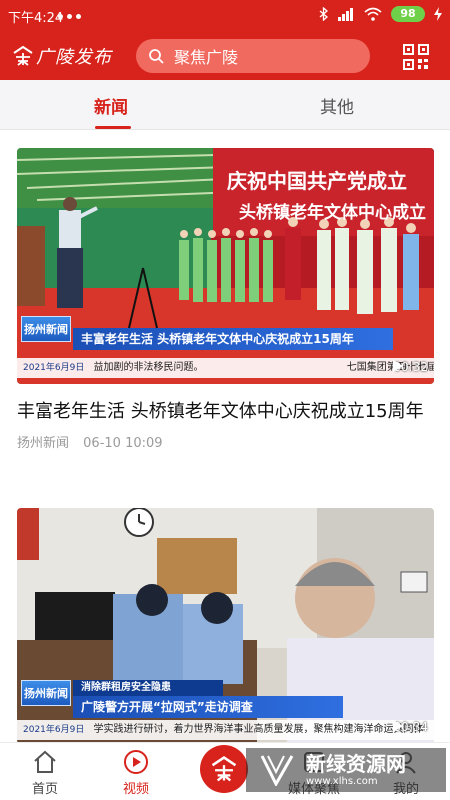 The image size is (450, 800). Describe the element at coordinates (225, 105) in the screenshot. I see `category-tabs: 新闻 其他` at that location.